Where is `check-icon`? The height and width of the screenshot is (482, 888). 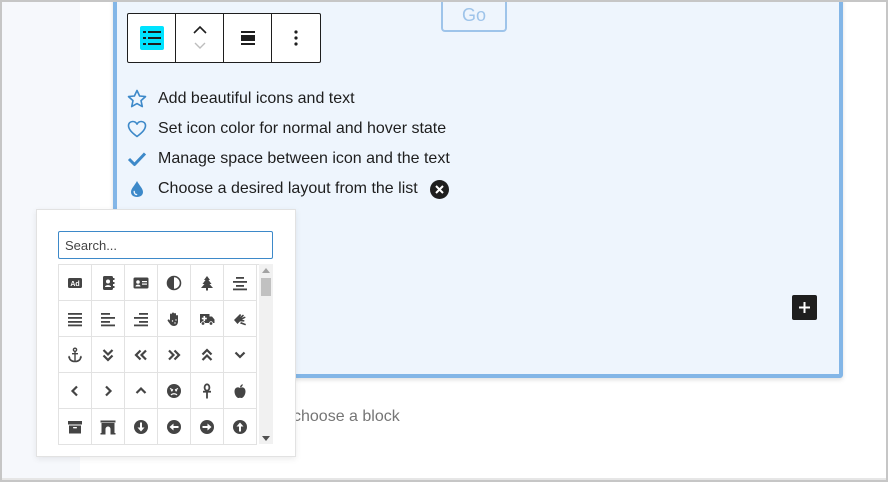
check-icon is located at coordinates (137, 159).